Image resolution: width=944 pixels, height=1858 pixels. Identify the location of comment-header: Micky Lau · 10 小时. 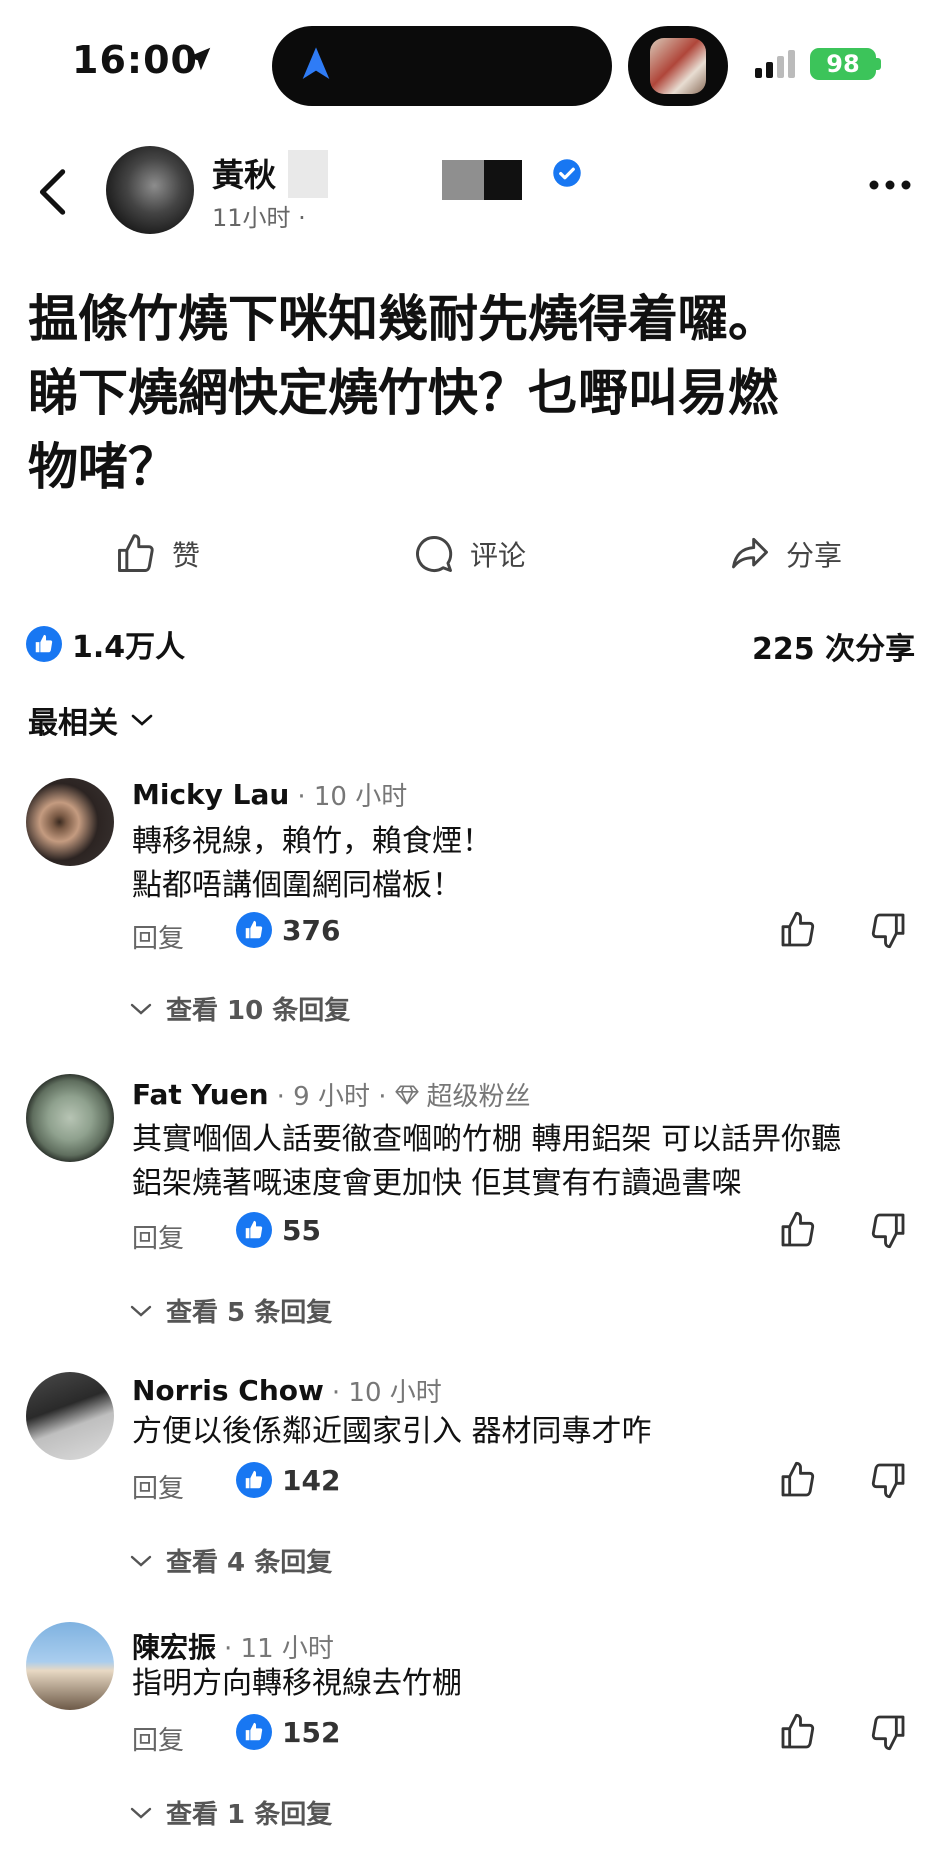
(269, 794).